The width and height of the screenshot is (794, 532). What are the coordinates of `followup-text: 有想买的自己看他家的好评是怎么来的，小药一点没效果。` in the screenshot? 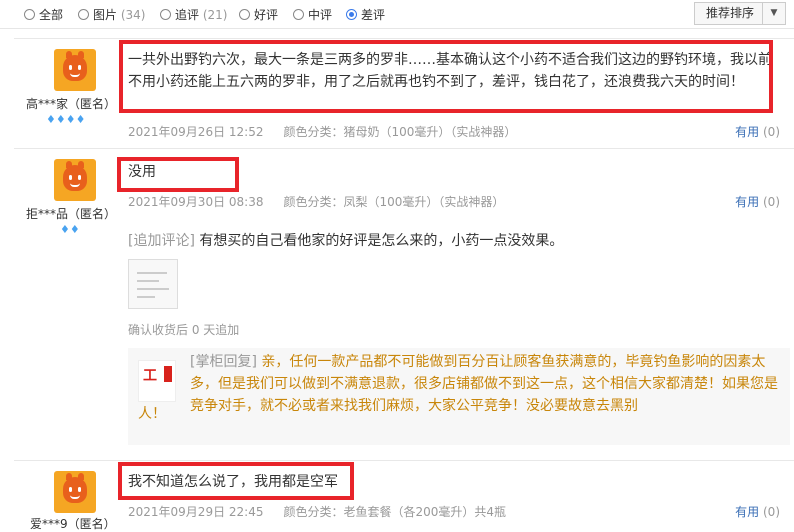 It's located at (381, 241).